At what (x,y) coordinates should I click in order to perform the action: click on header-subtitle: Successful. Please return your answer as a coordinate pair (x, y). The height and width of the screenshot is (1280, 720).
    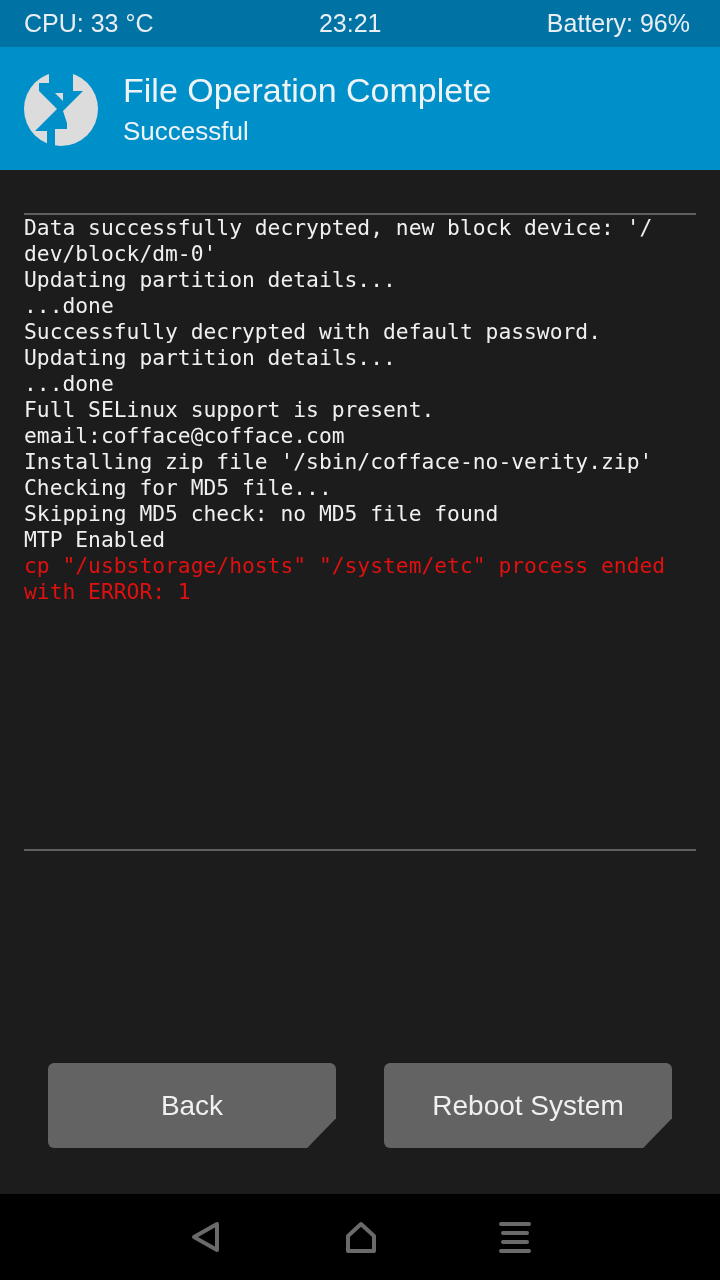
    Looking at the image, I should click on (186, 131).